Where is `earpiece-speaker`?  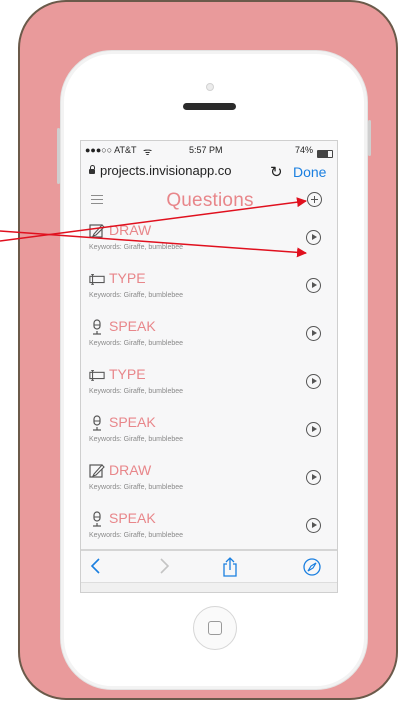
earpiece-speaker is located at coordinates (209, 106).